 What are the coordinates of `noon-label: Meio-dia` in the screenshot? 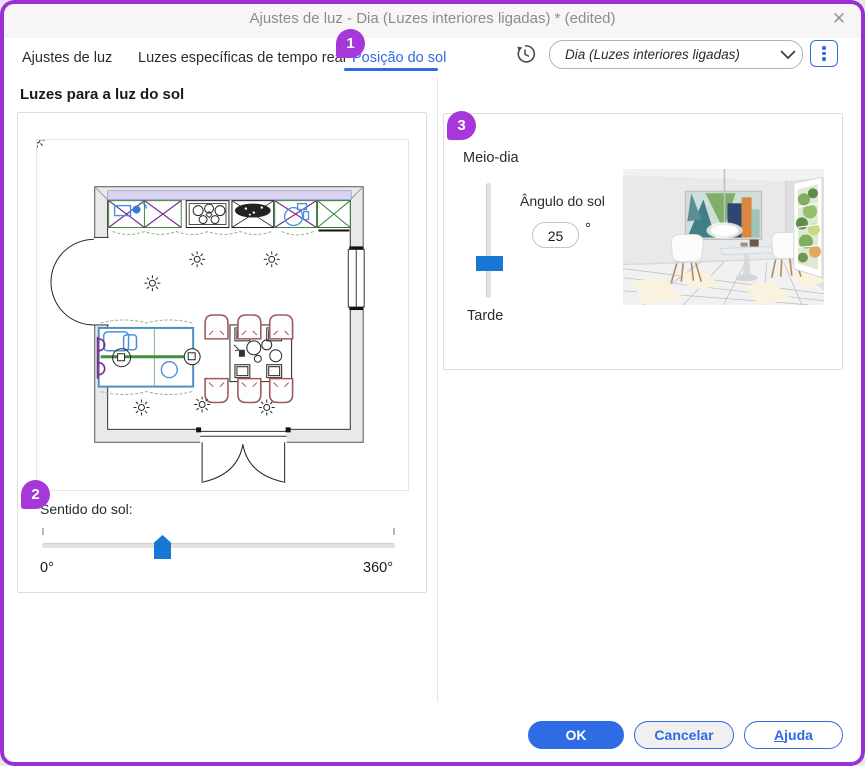 It's located at (491, 158).